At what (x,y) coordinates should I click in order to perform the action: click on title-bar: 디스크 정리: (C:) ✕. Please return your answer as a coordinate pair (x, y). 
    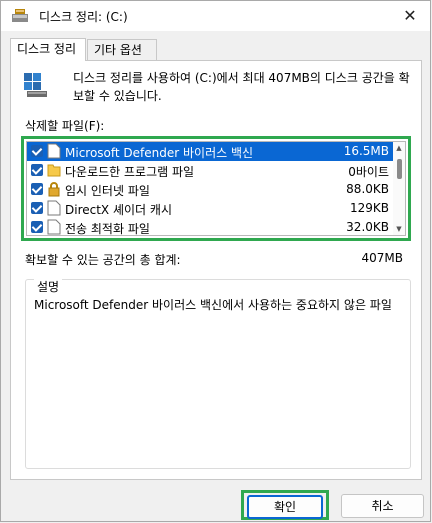
    Looking at the image, I should click on (215, 16).